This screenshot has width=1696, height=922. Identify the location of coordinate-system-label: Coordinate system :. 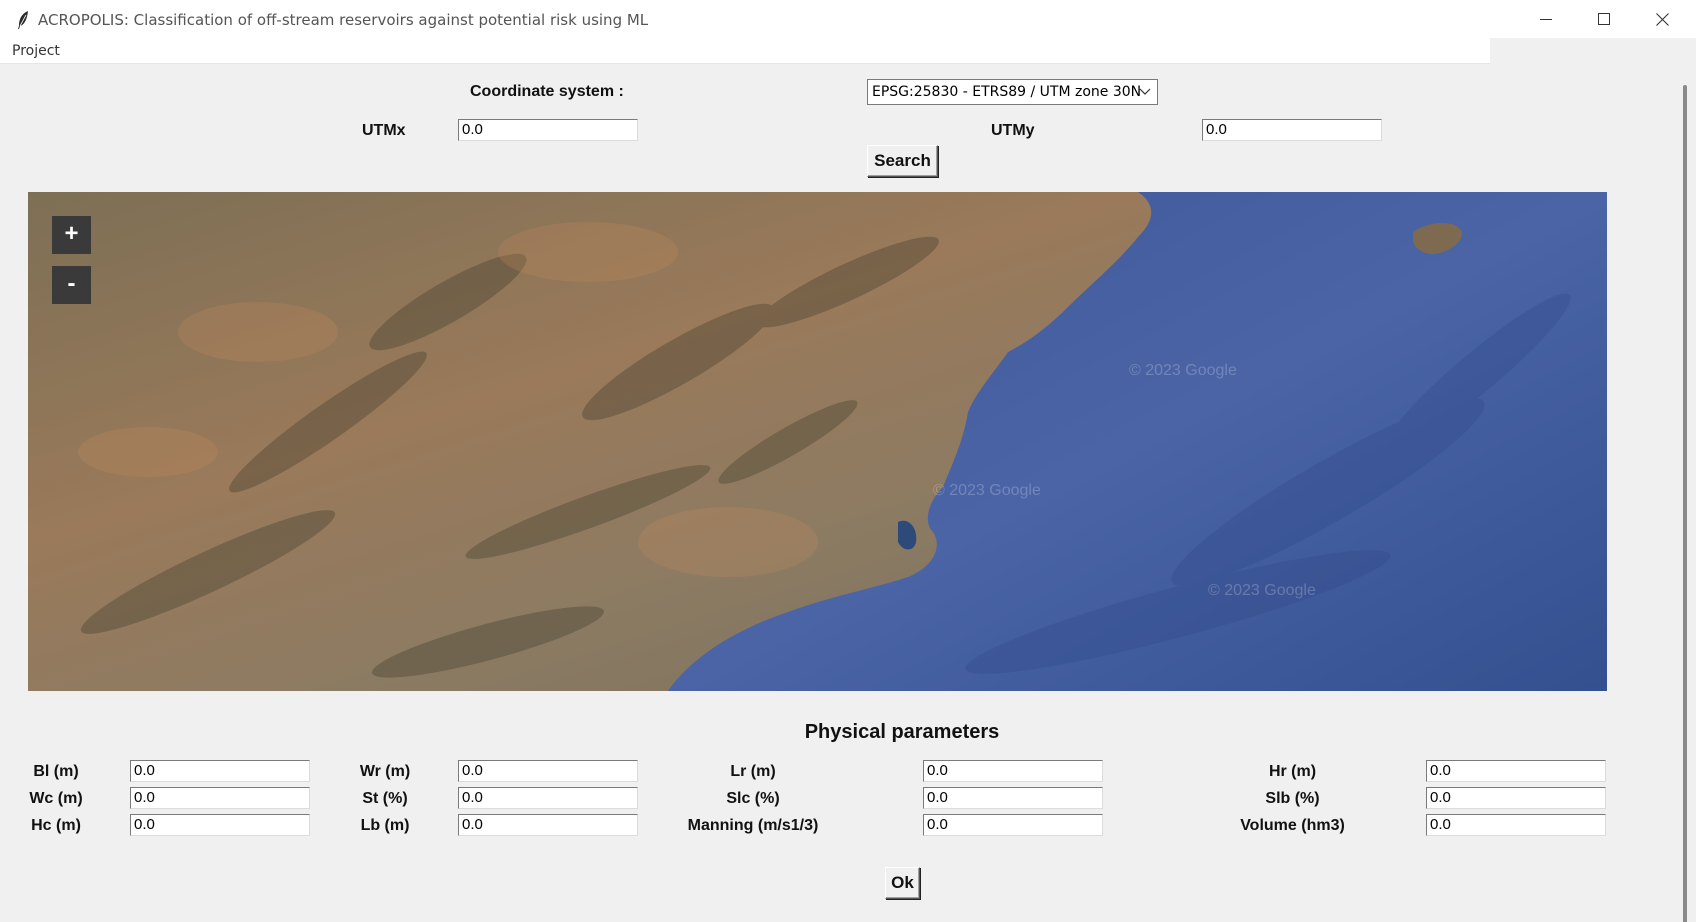
(547, 91).